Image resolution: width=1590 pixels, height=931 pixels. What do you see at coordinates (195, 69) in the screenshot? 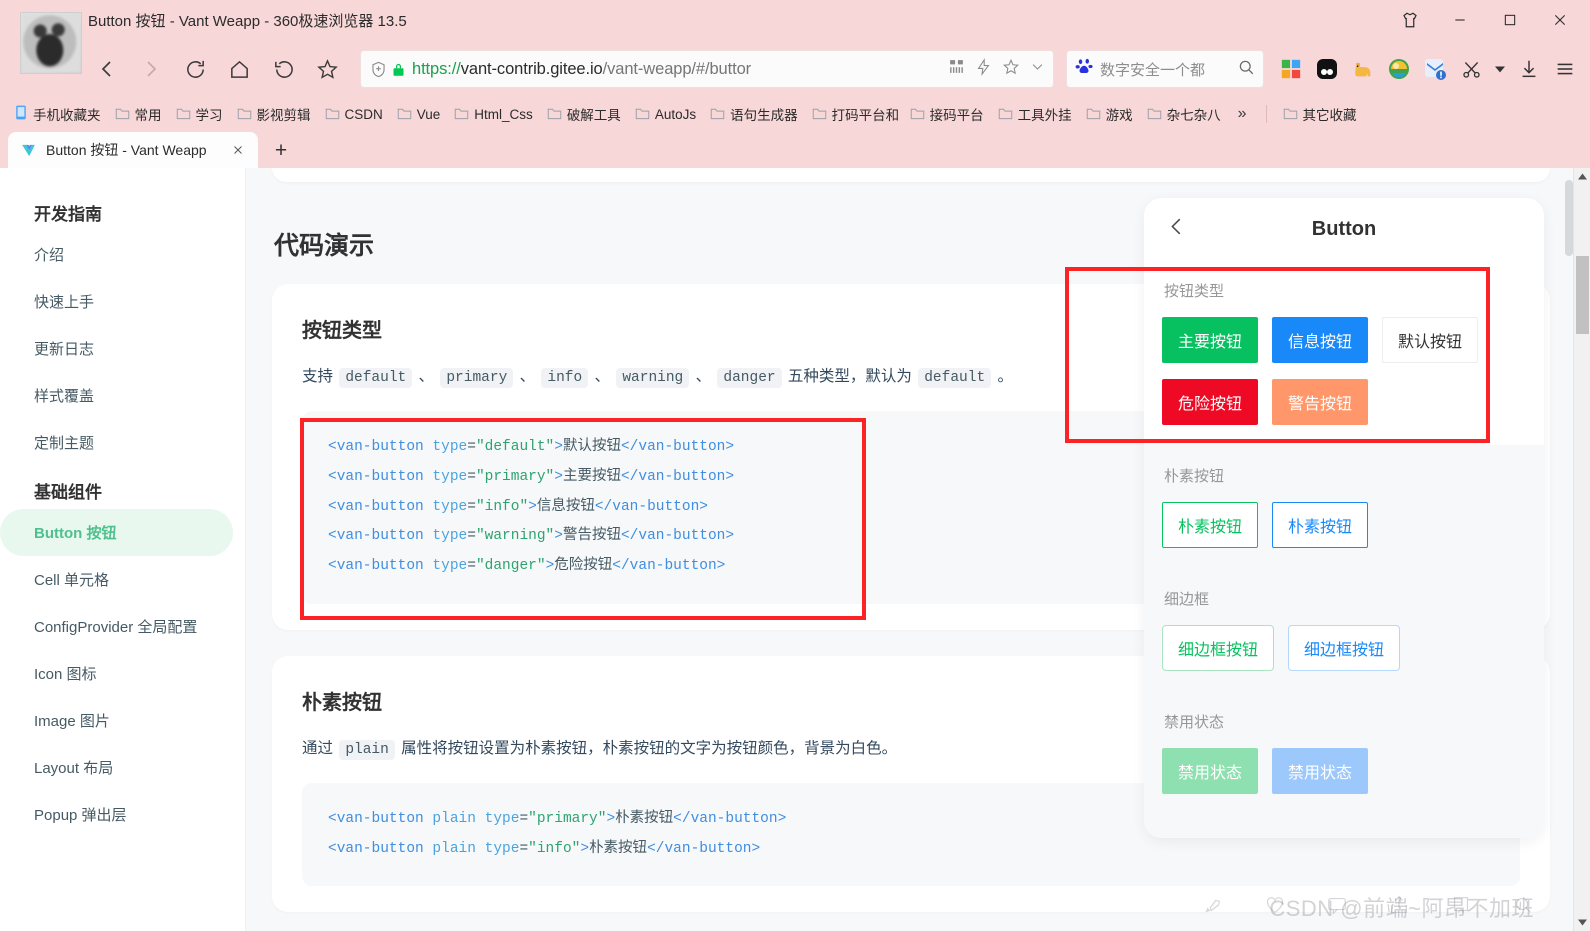
I see `reload-icon` at bounding box center [195, 69].